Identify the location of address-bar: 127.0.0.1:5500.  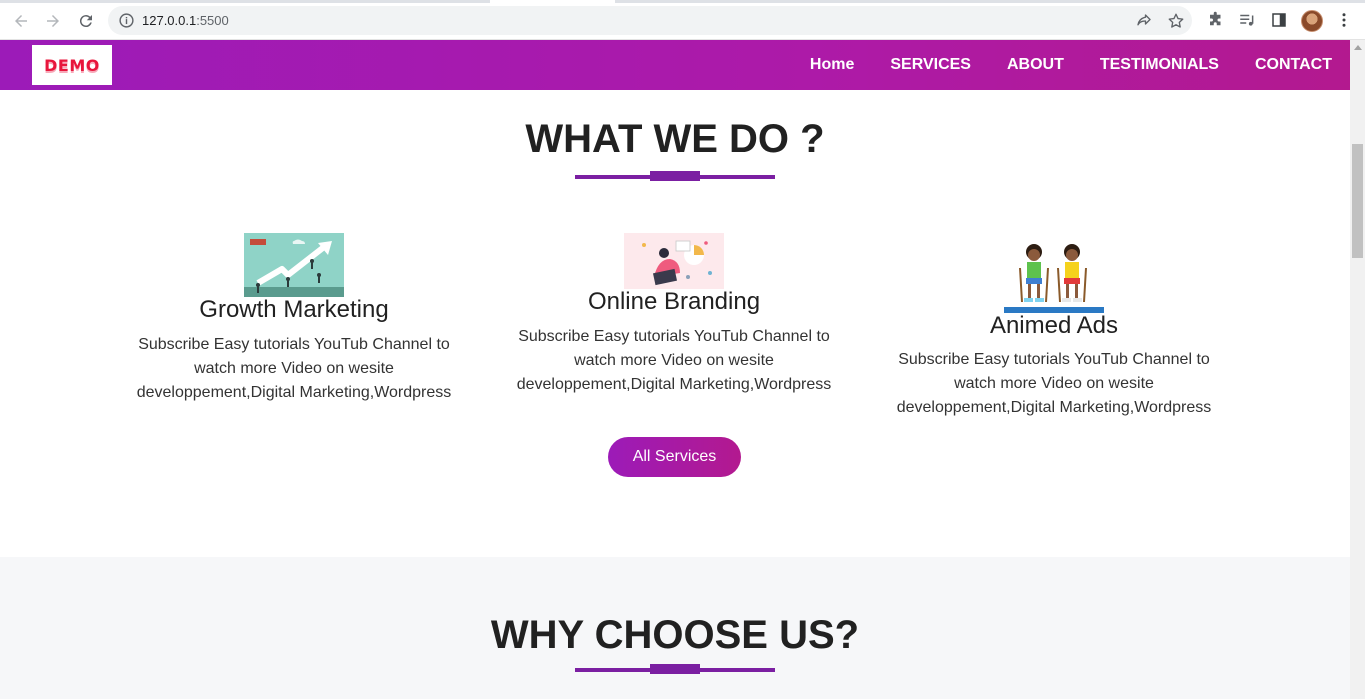
(650, 20).